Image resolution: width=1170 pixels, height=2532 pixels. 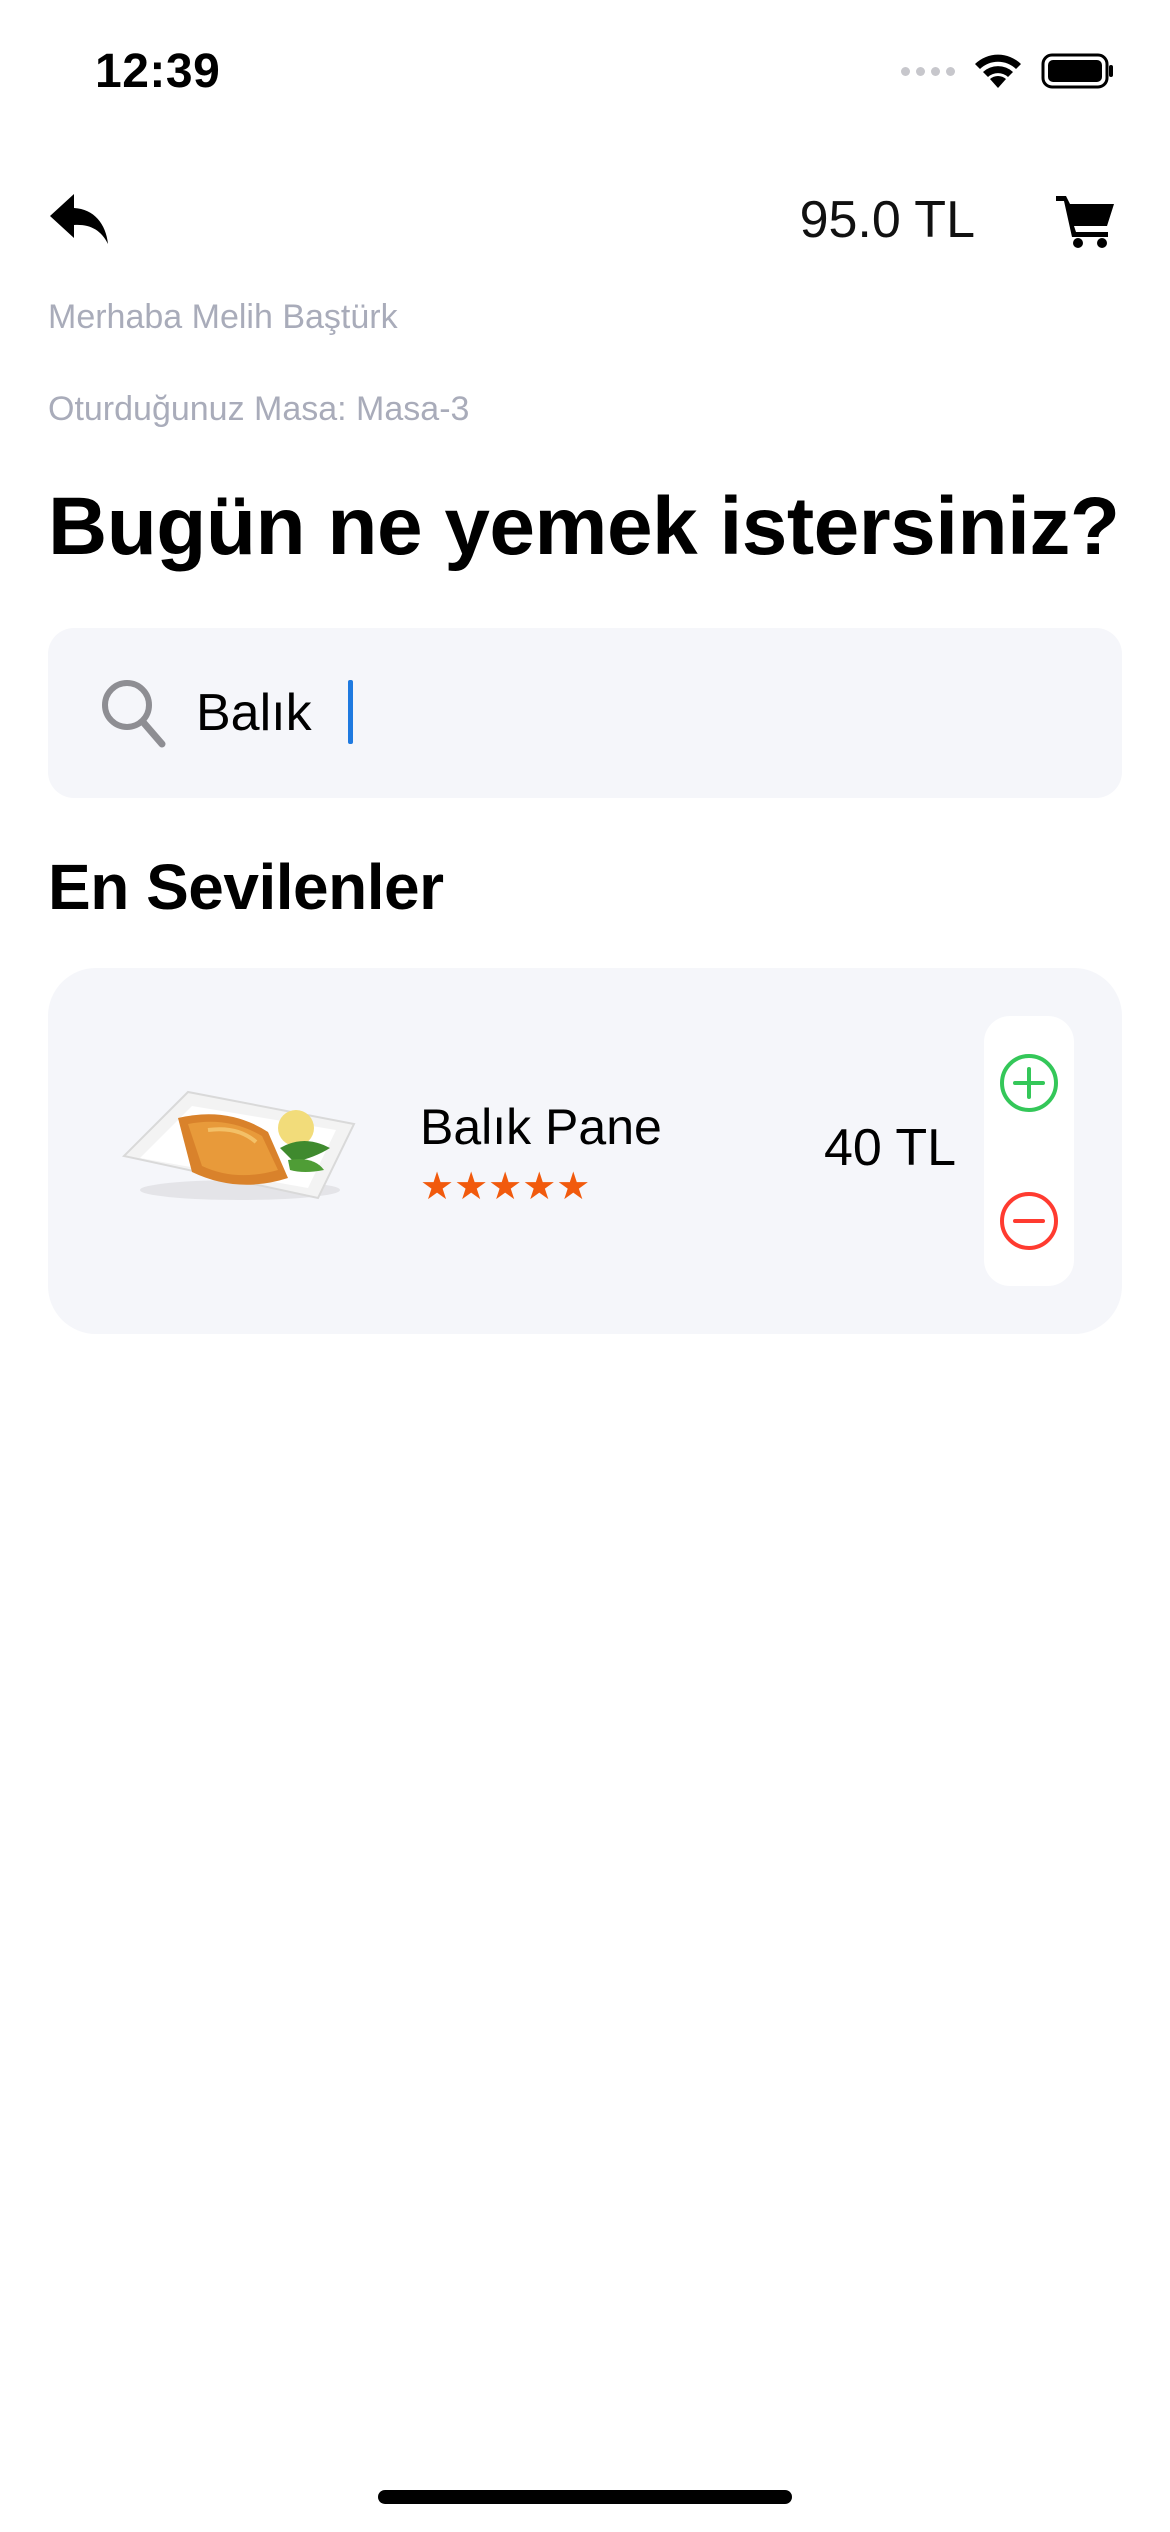 What do you see at coordinates (636, 713) in the screenshot?
I see `search-input` at bounding box center [636, 713].